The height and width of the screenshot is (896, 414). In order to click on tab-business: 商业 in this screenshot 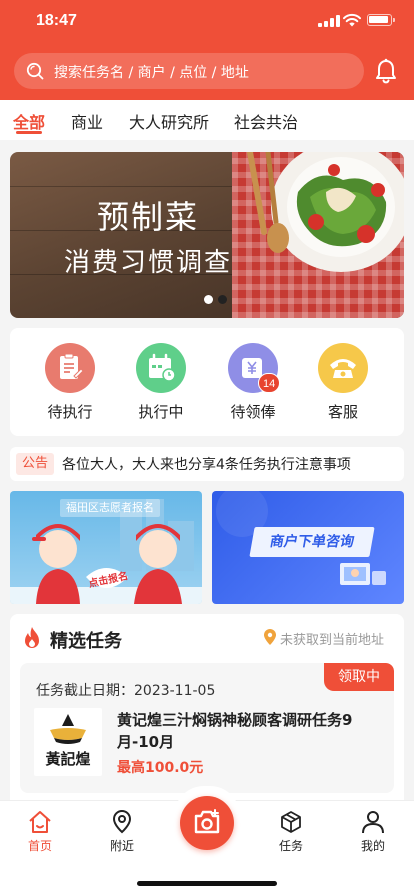, I will do `click(87, 121)`.